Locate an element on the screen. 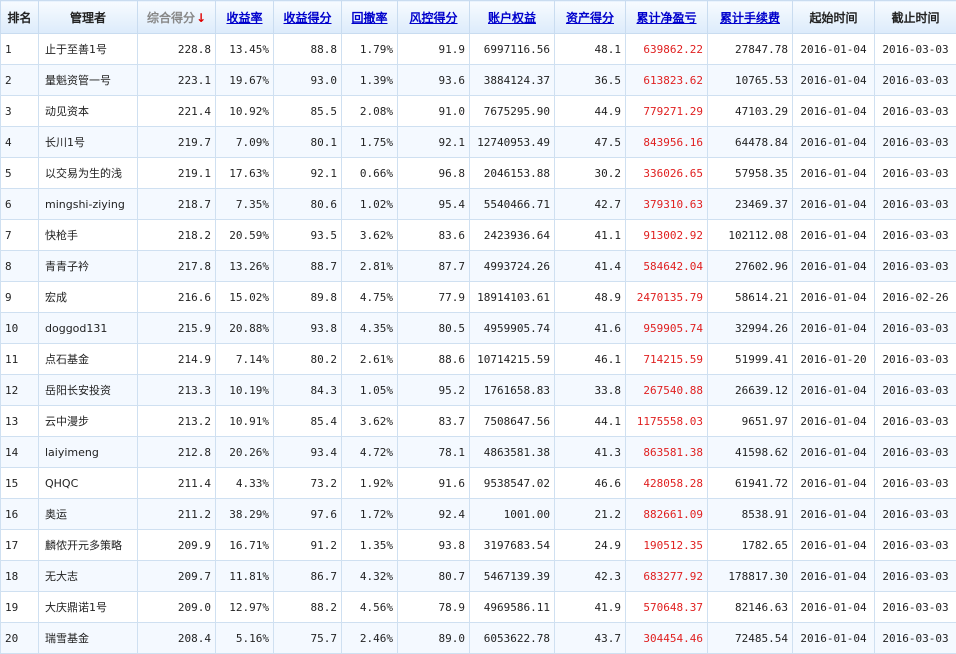 The image size is (956, 654). asset-score-cell: 48.1 is located at coordinates (590, 49).